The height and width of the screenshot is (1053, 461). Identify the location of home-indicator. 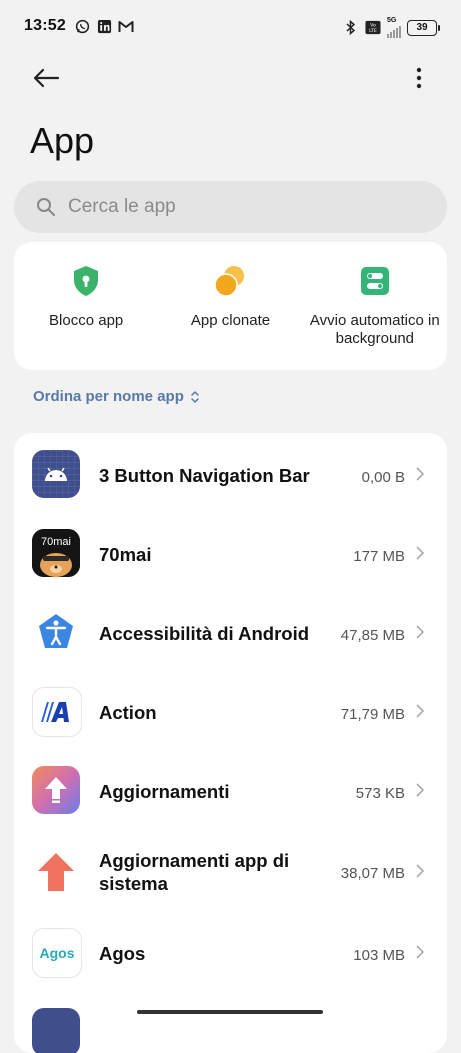
(230, 1012).